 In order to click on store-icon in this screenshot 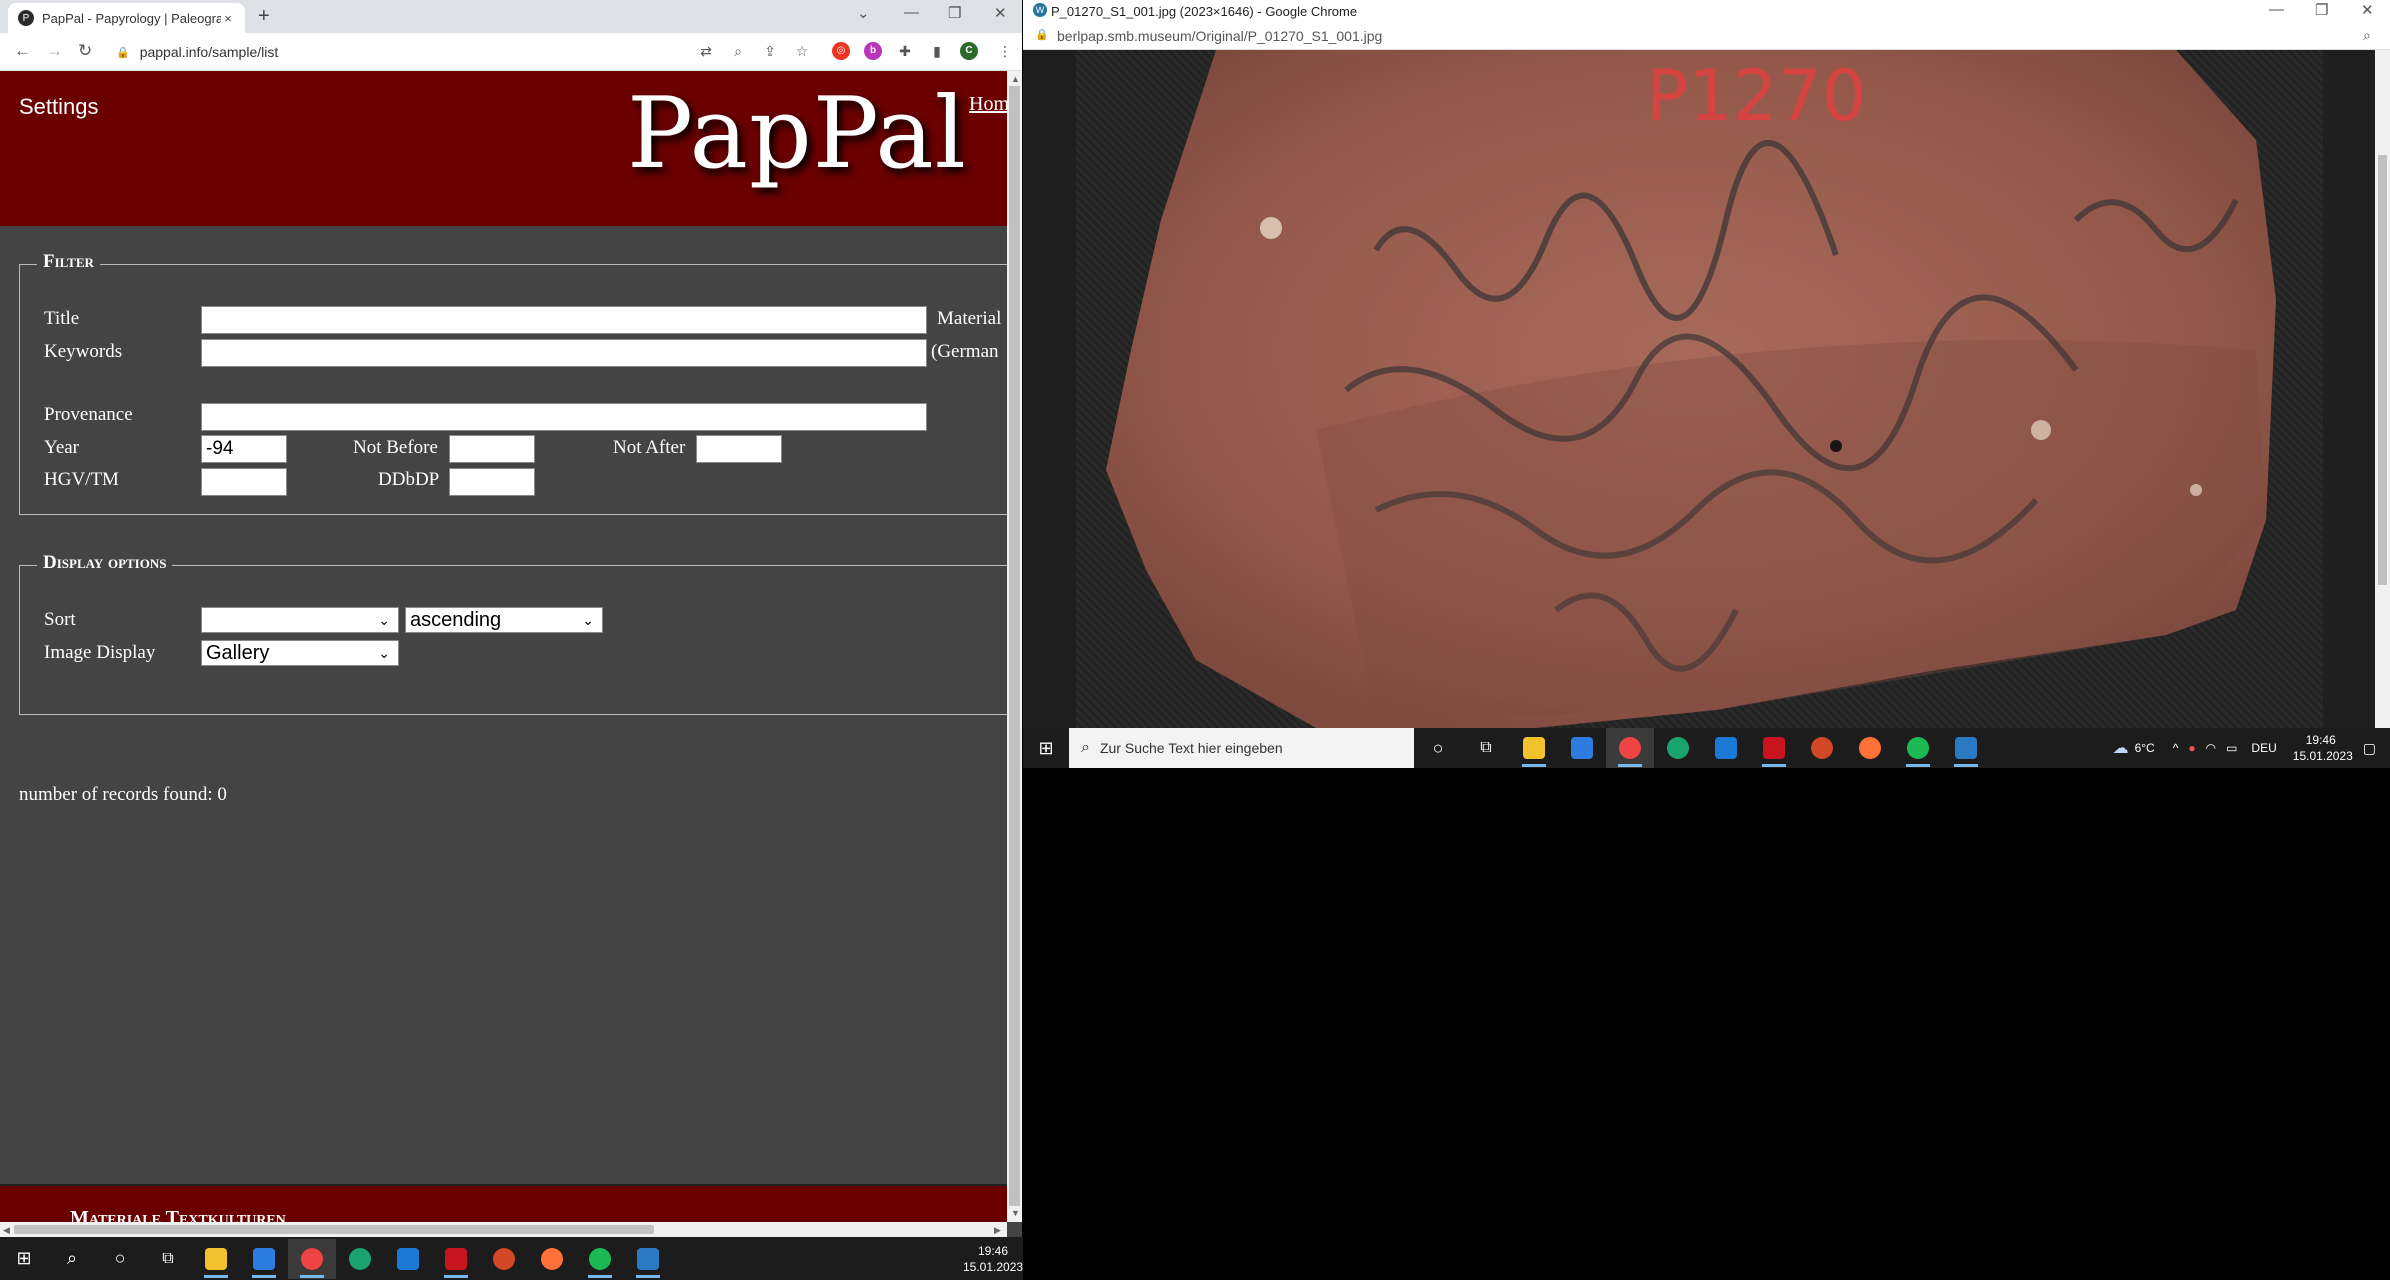, I will do `click(1582, 748)`.